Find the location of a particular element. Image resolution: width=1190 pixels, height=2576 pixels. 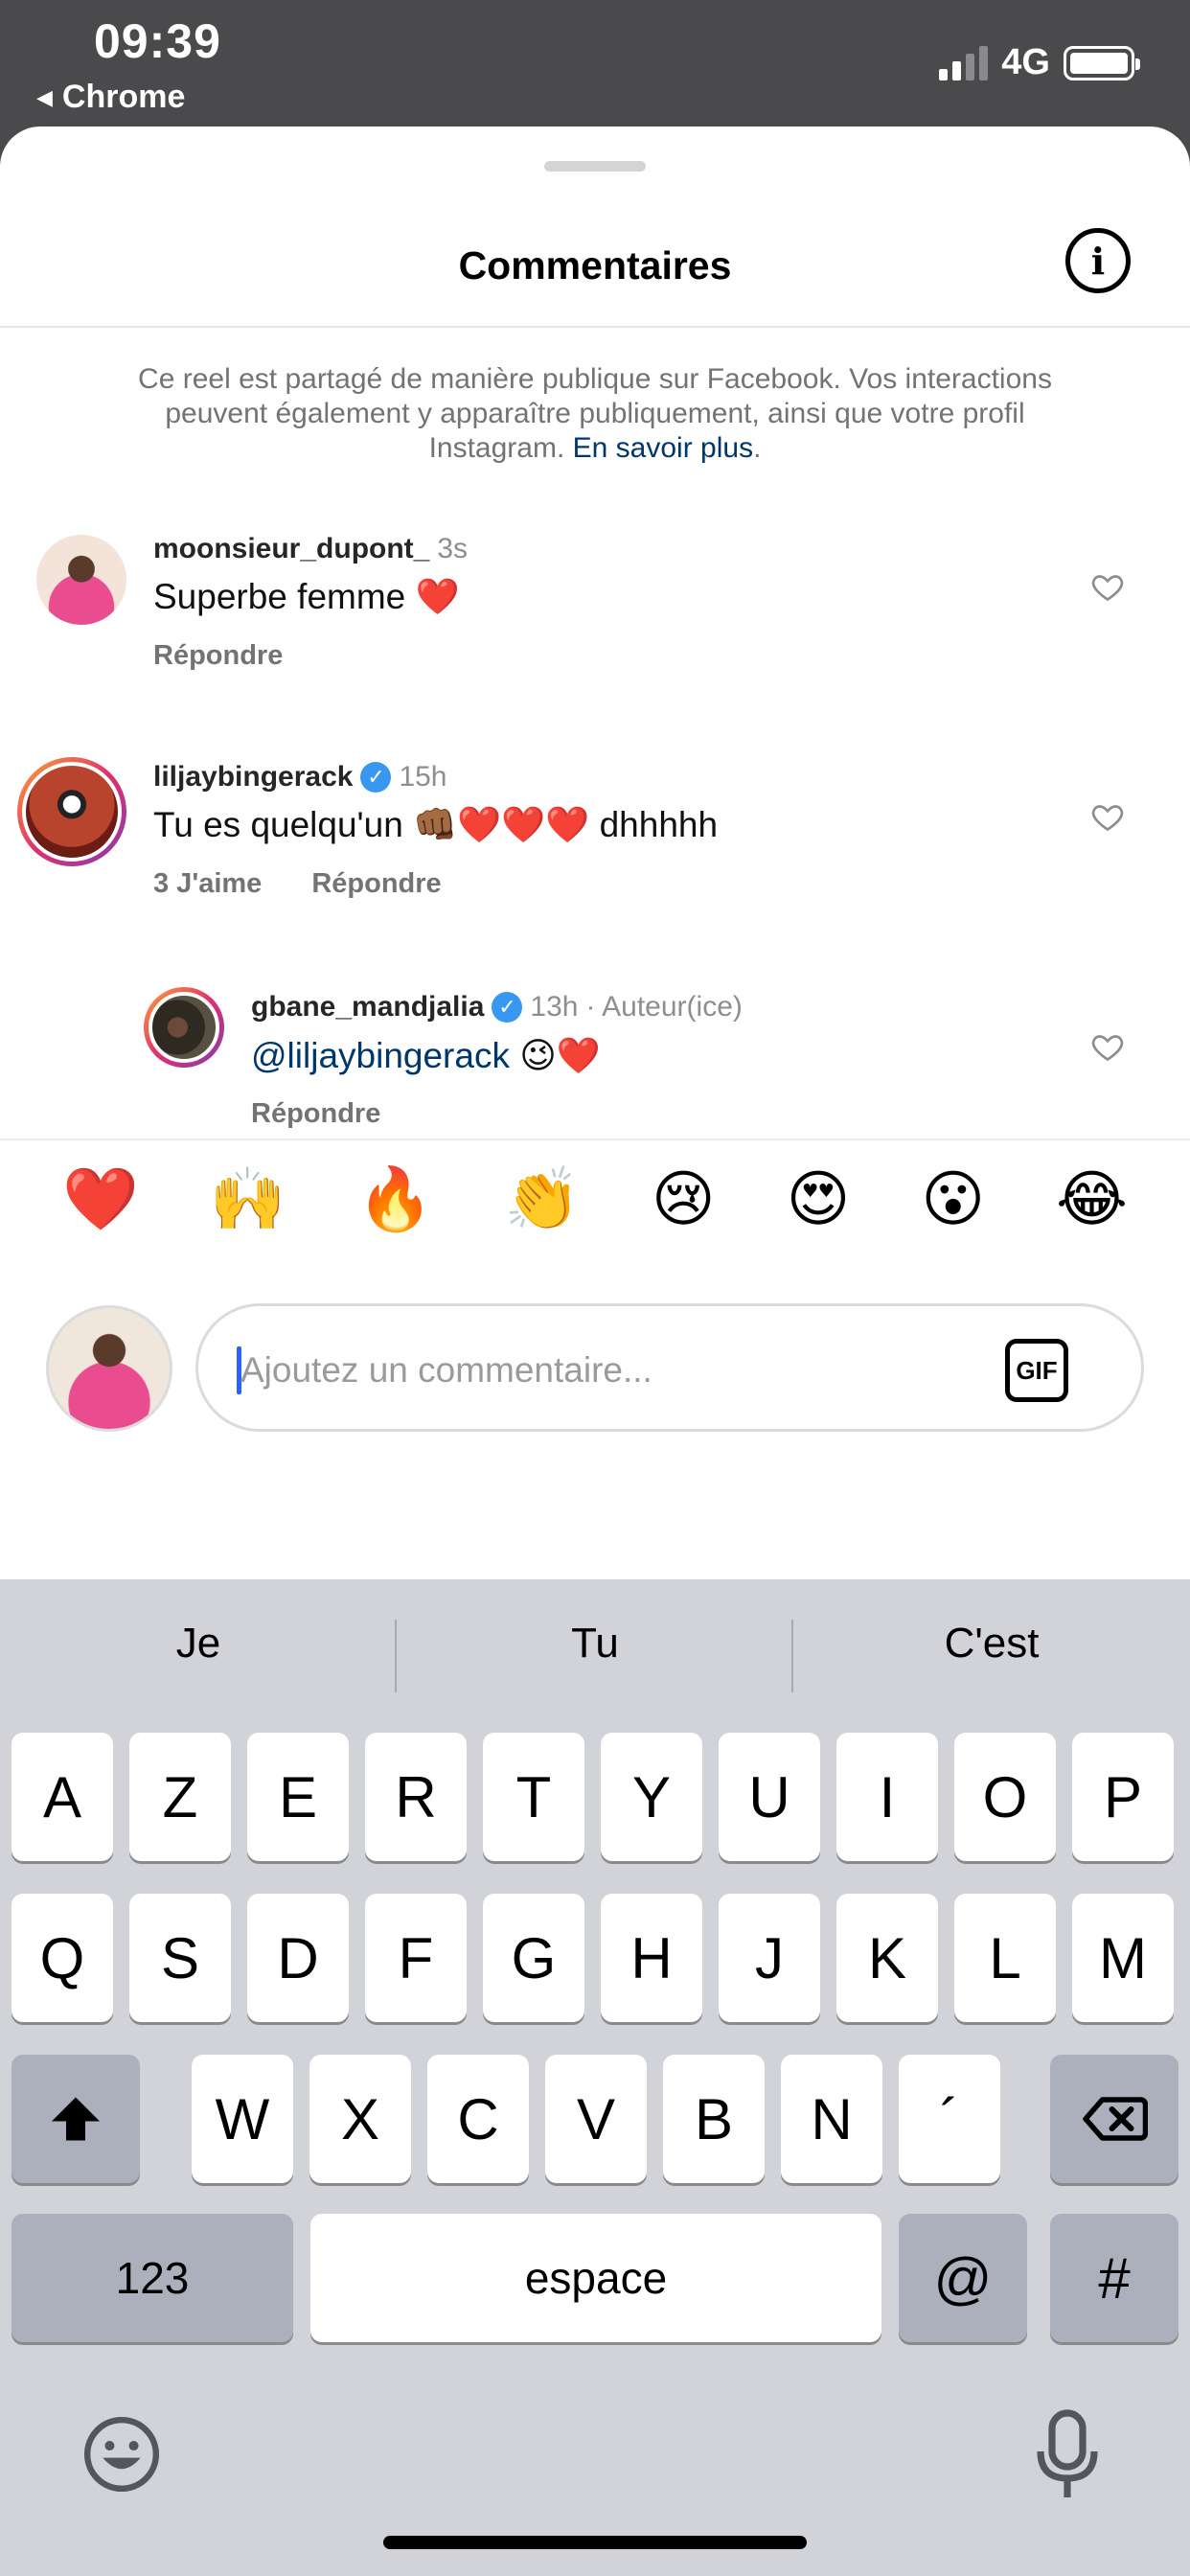

key-row1-5: Y is located at coordinates (652, 1797).